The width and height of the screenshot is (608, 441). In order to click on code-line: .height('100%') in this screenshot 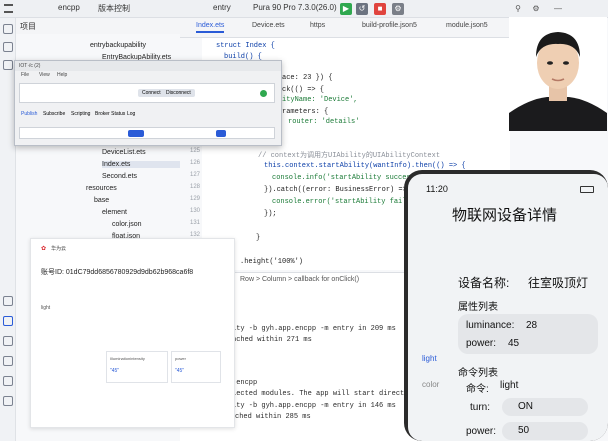, I will do `click(272, 262)`.